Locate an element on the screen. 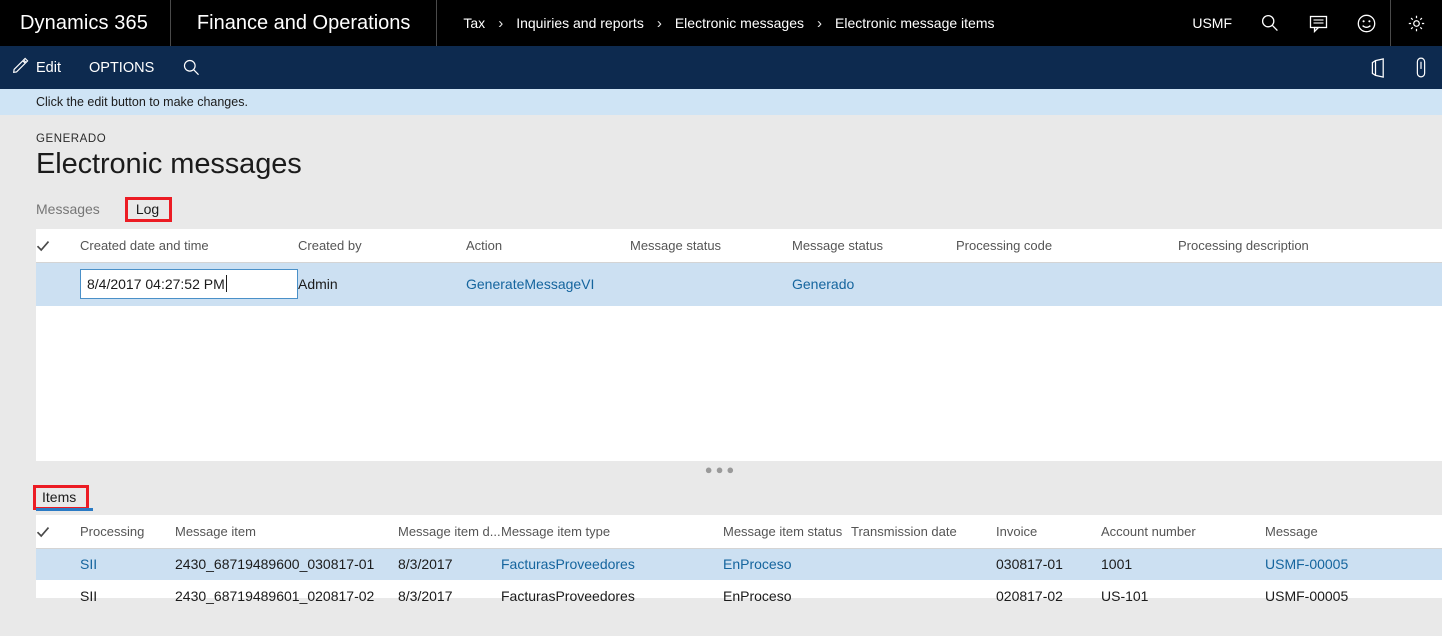 This screenshot has height=636, width=1442. cell-processing-link: SII is located at coordinates (127, 564).